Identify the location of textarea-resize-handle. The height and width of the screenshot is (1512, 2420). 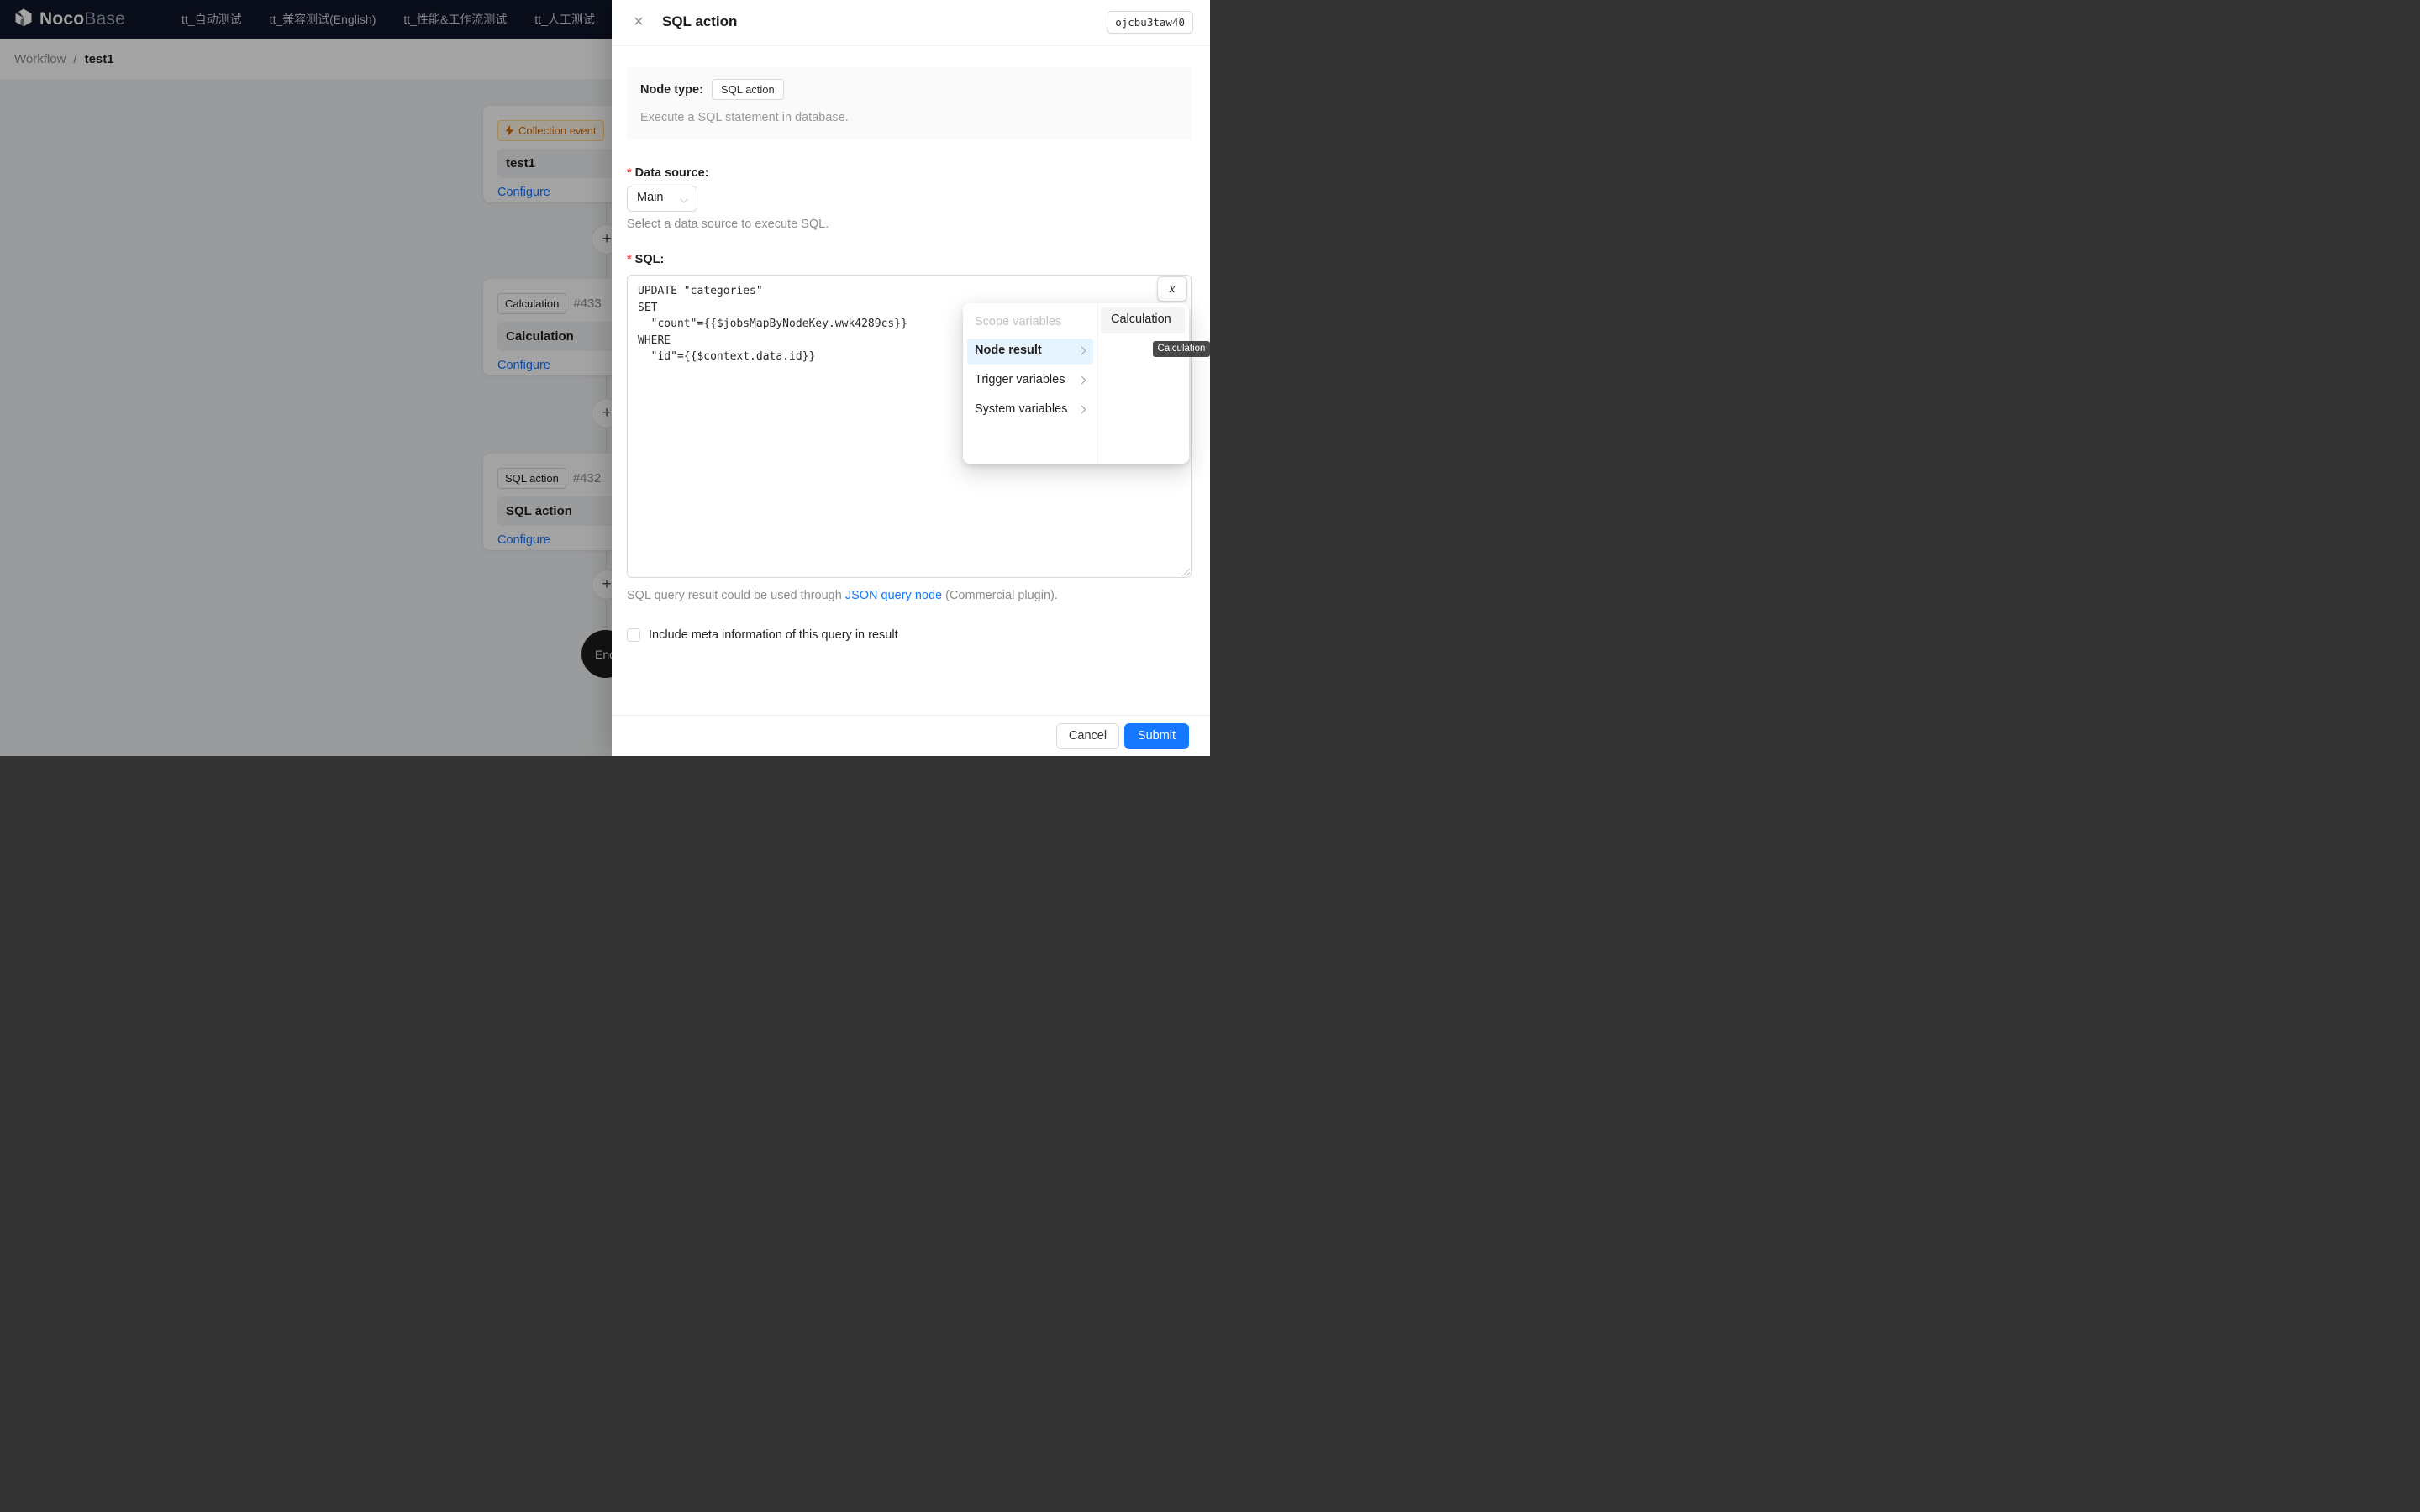
(1185, 571).